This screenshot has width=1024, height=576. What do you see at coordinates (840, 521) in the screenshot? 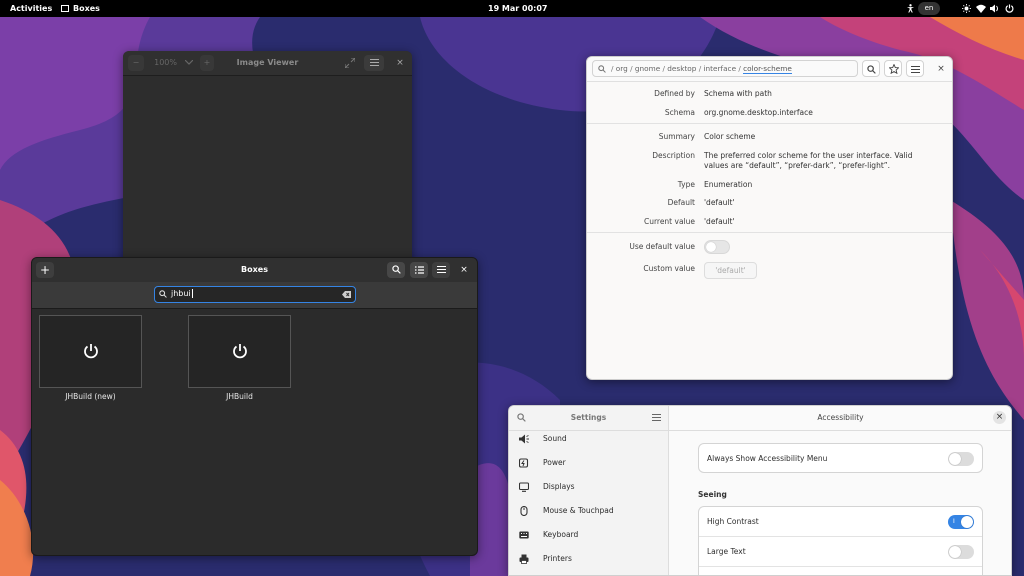
I see `high-contrast-row: High Contrast I` at bounding box center [840, 521].